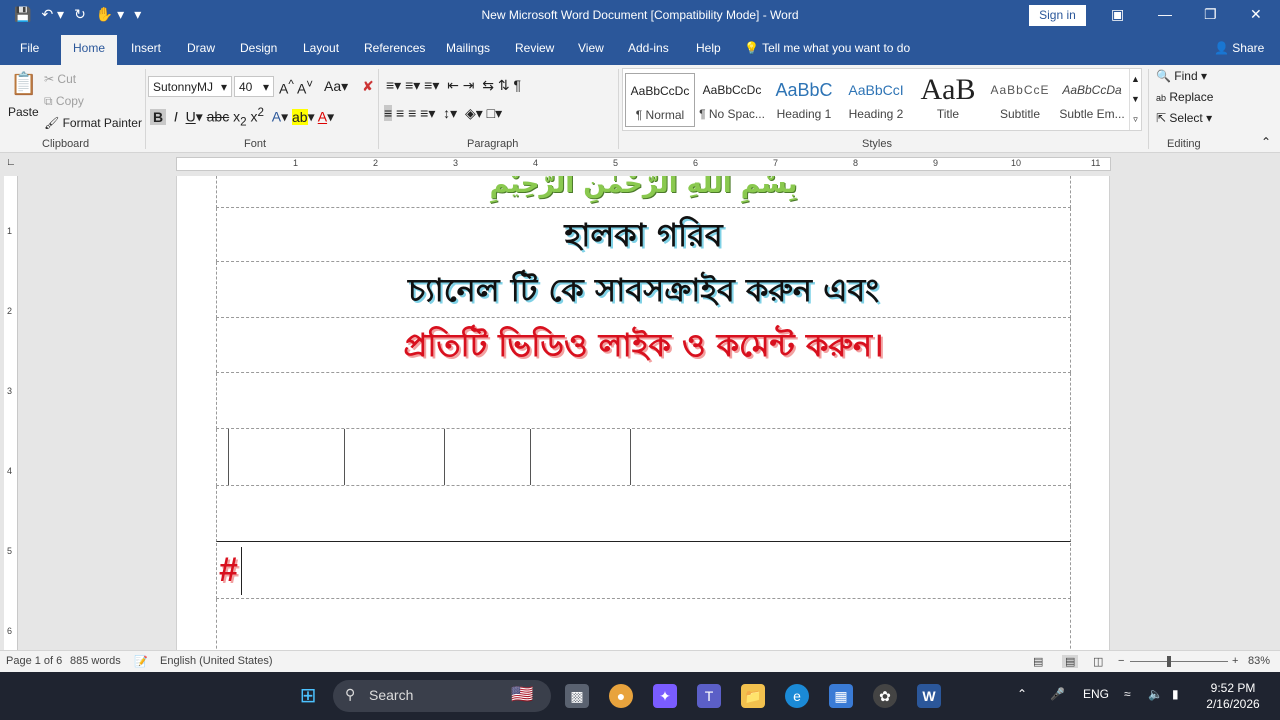  Describe the element at coordinates (1070, 661) in the screenshot. I see `print-layout-icon: ▤` at that location.